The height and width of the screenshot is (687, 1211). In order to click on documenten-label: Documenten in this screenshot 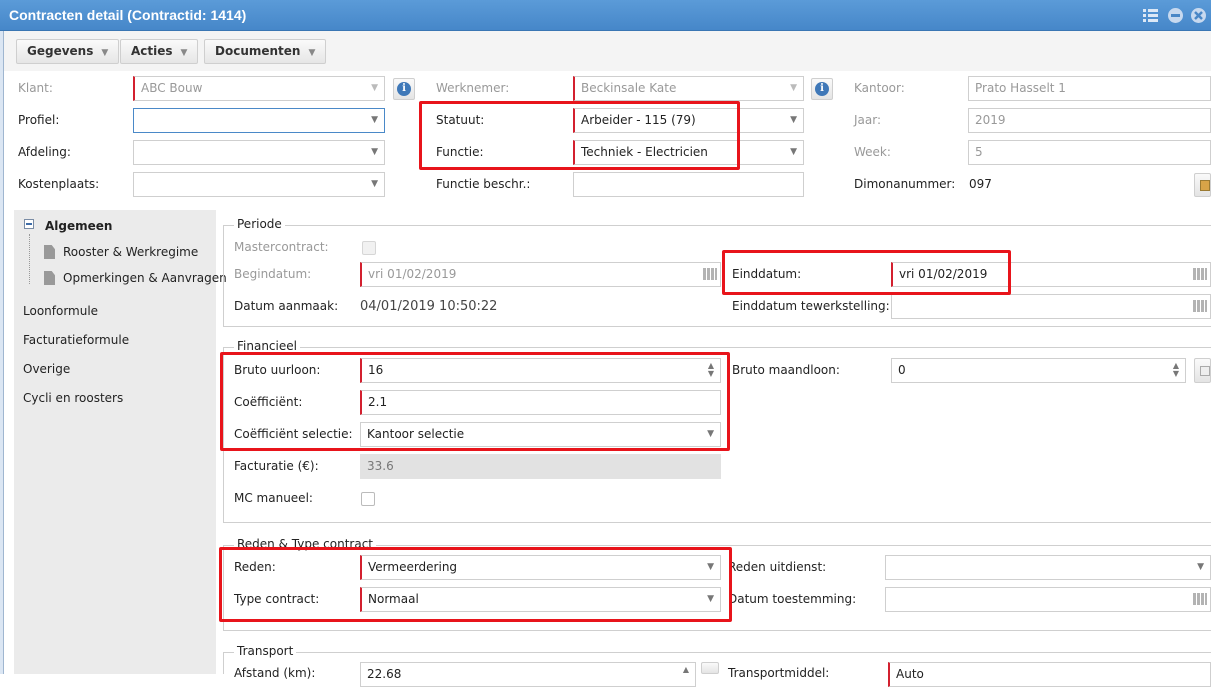, I will do `click(258, 51)`.